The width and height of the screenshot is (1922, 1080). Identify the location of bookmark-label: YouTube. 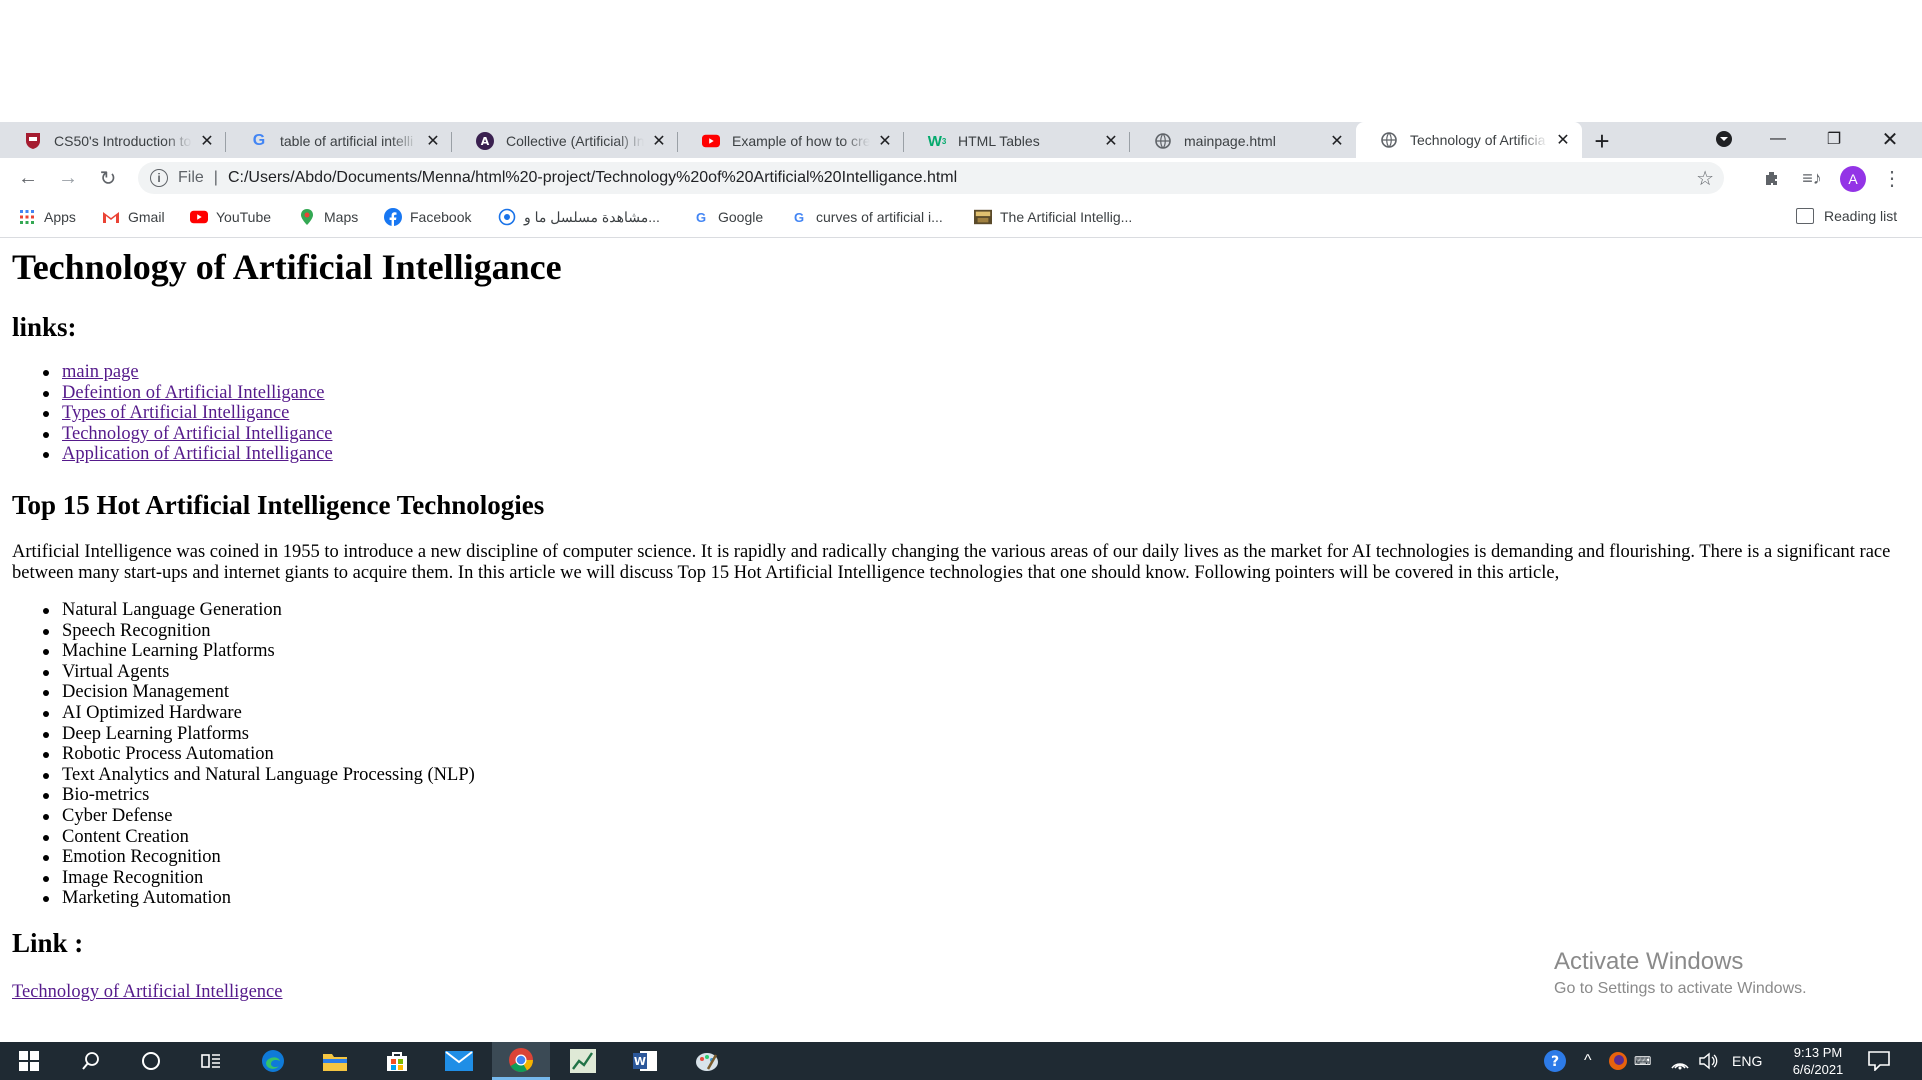
(244, 217).